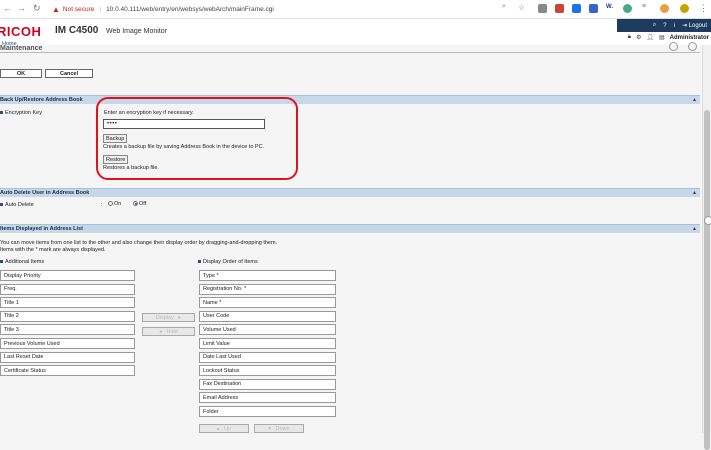 This screenshot has height=450, width=711. I want to click on page-title: Maintenance, so click(21, 48).